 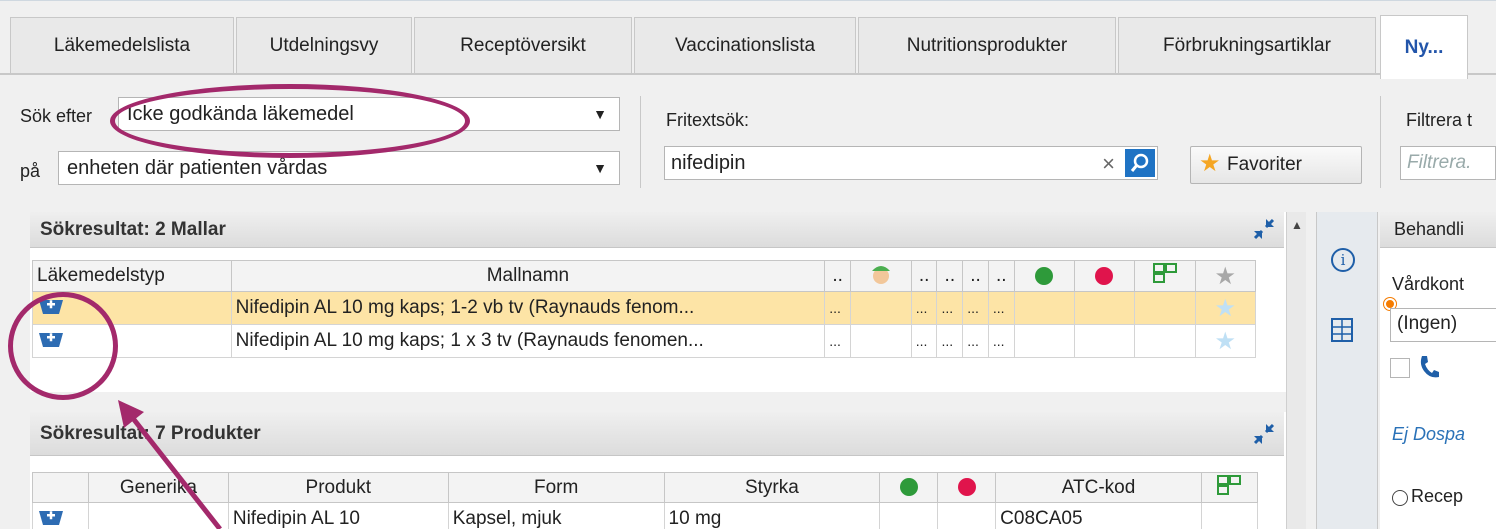 What do you see at coordinates (1428, 284) in the screenshot?
I see `vardkont-label: Vårdkont` at bounding box center [1428, 284].